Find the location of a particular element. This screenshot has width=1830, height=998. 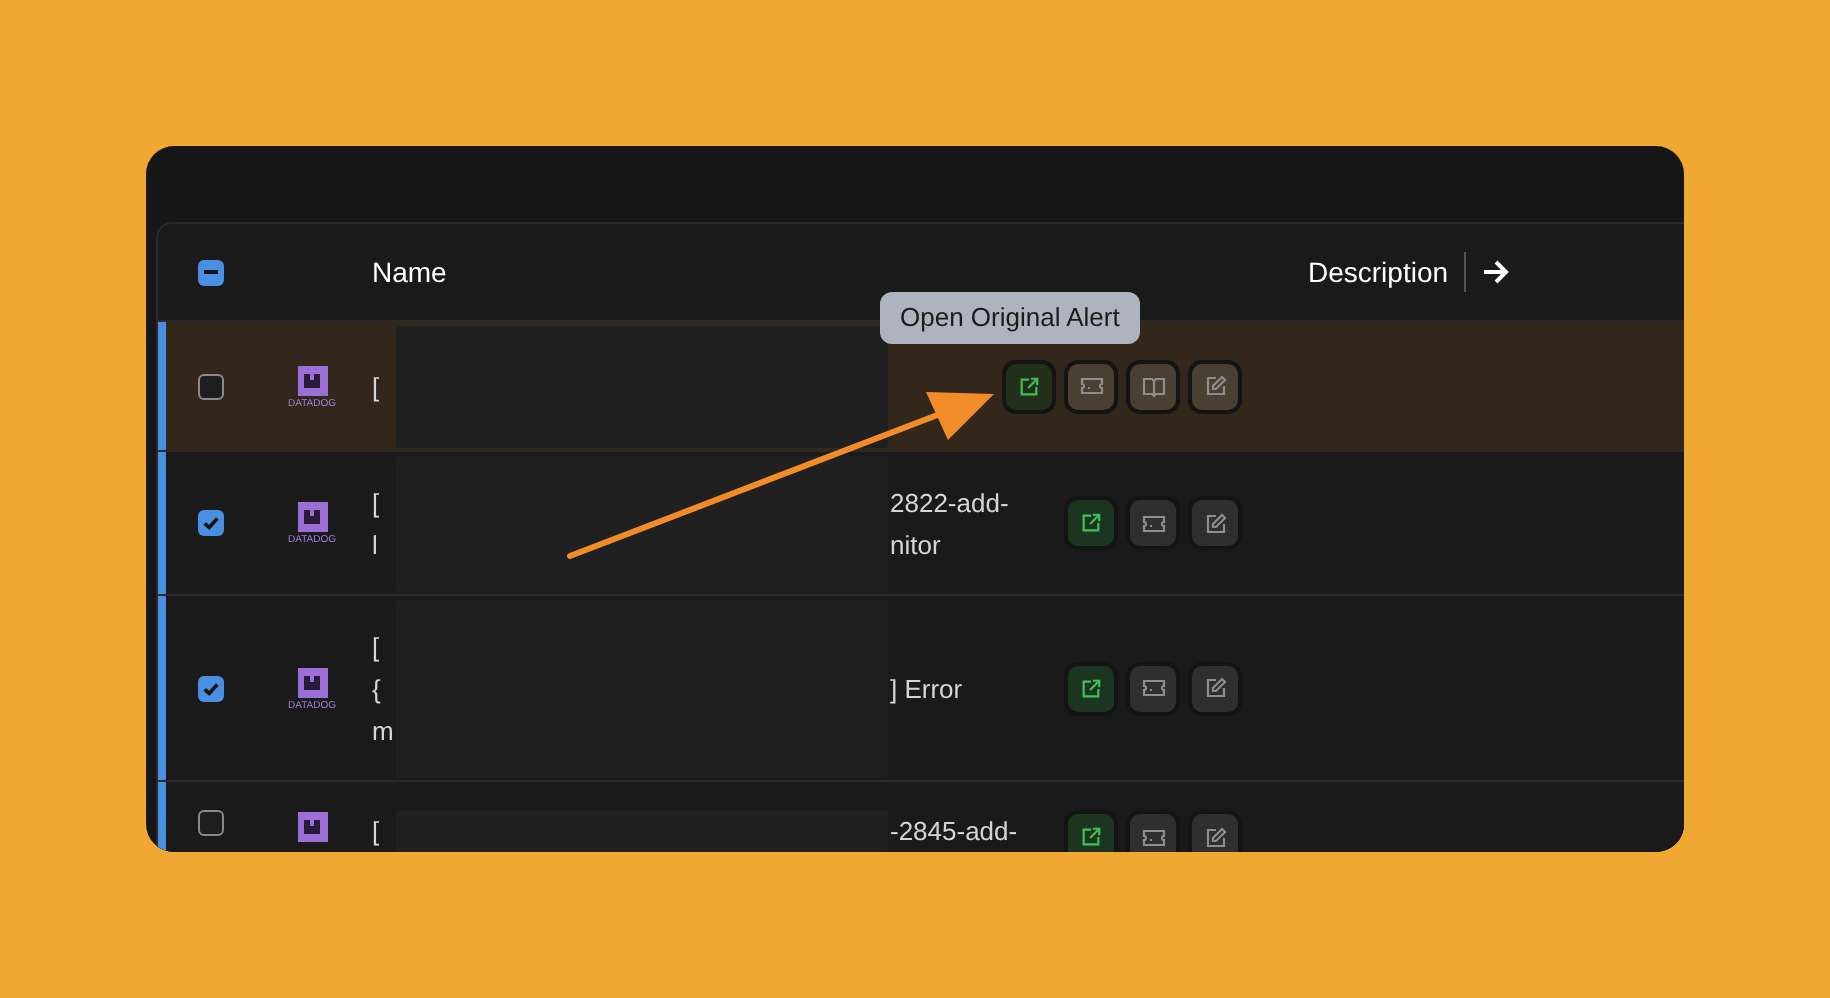

column-header: Name is located at coordinates (410, 272).